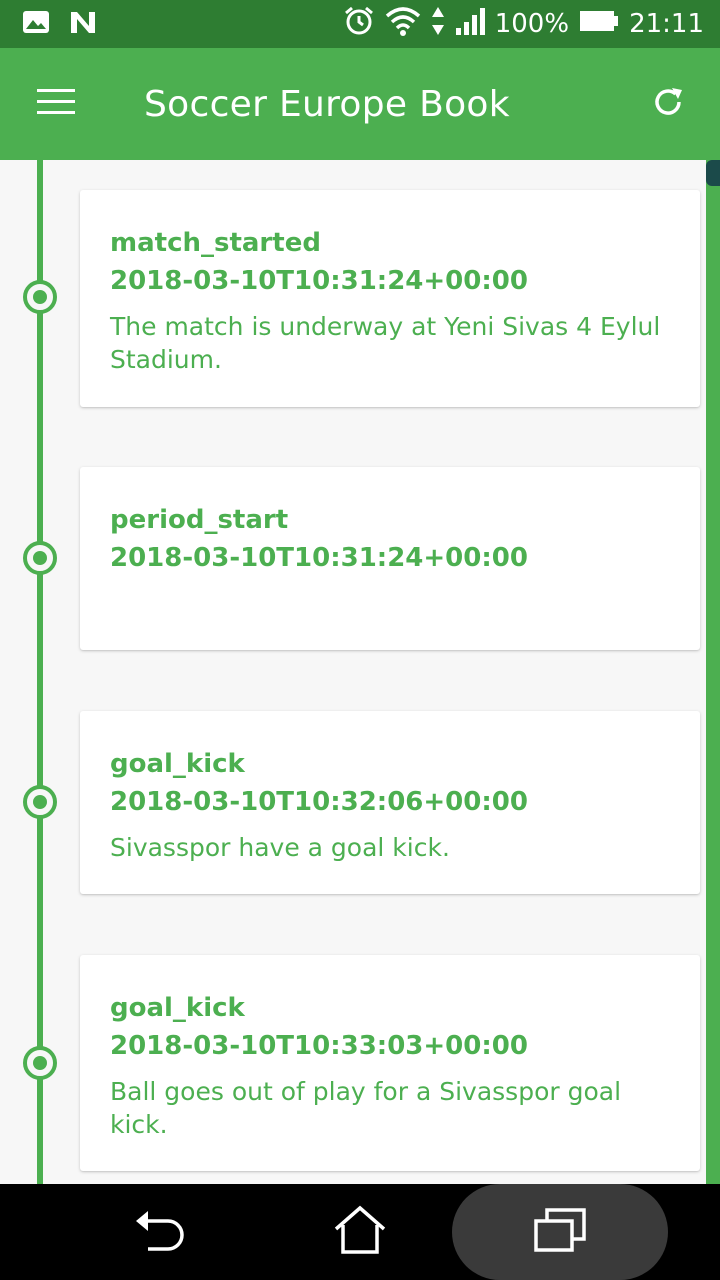 This screenshot has width=720, height=1280. What do you see at coordinates (403, 24) in the screenshot?
I see `wifi-icon` at bounding box center [403, 24].